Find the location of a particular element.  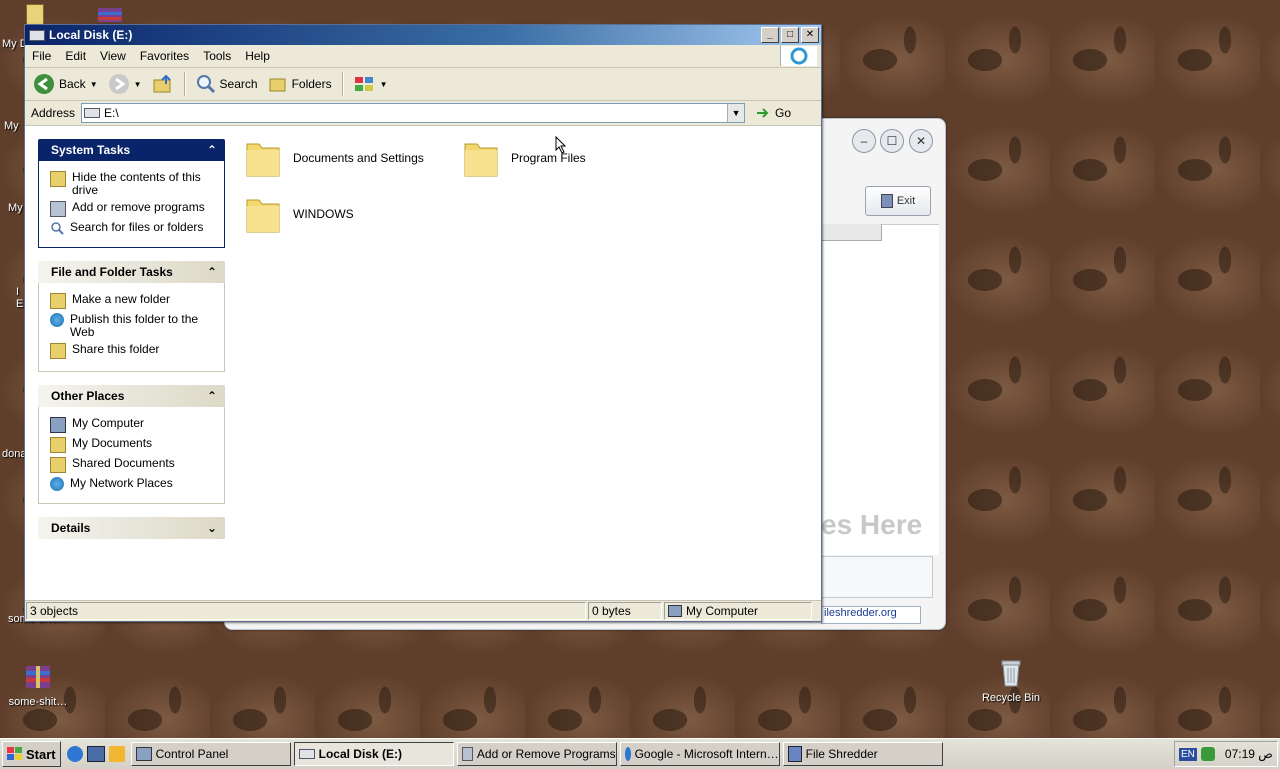

action-area is located at coordinates (877, 577).